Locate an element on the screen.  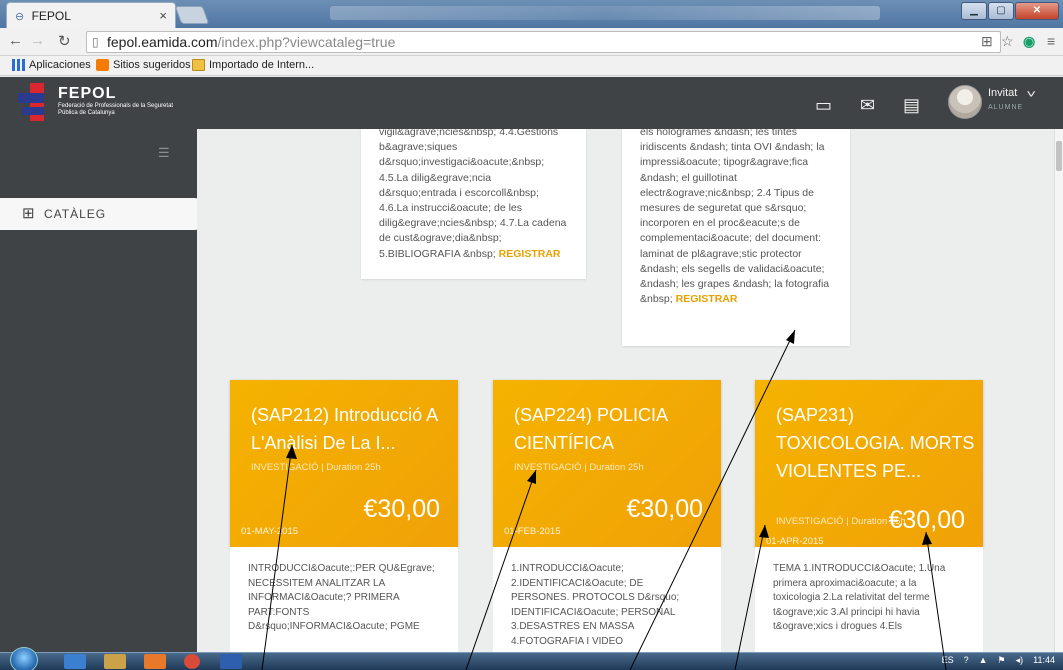
user-role: ALUMNE is located at coordinates (1006, 107).